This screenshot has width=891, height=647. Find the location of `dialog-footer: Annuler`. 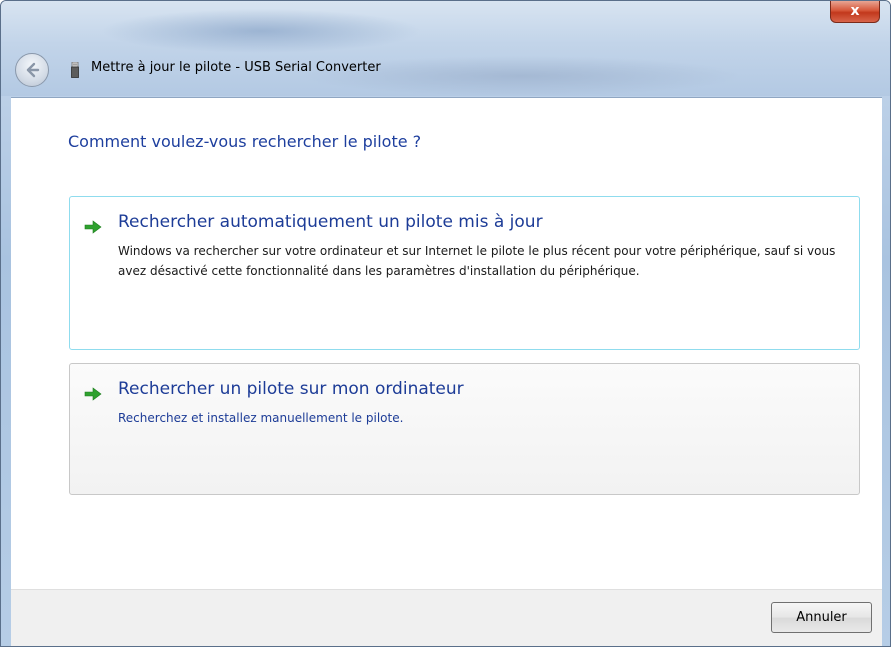

dialog-footer: Annuler is located at coordinates (446, 617).